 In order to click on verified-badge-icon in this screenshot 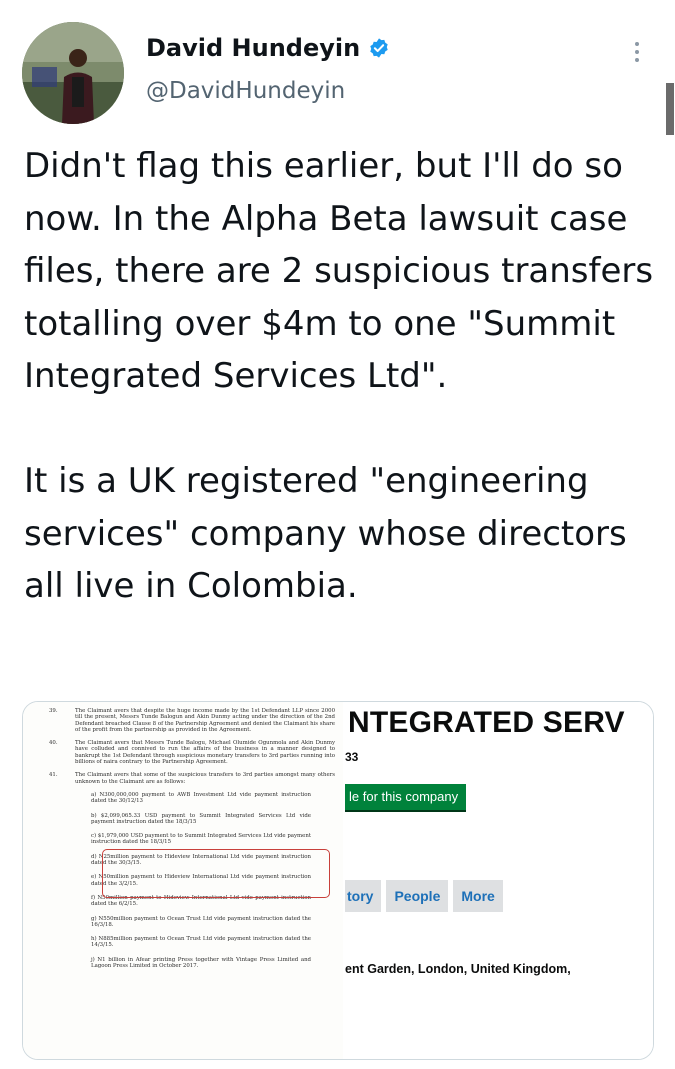, I will do `click(379, 48)`.